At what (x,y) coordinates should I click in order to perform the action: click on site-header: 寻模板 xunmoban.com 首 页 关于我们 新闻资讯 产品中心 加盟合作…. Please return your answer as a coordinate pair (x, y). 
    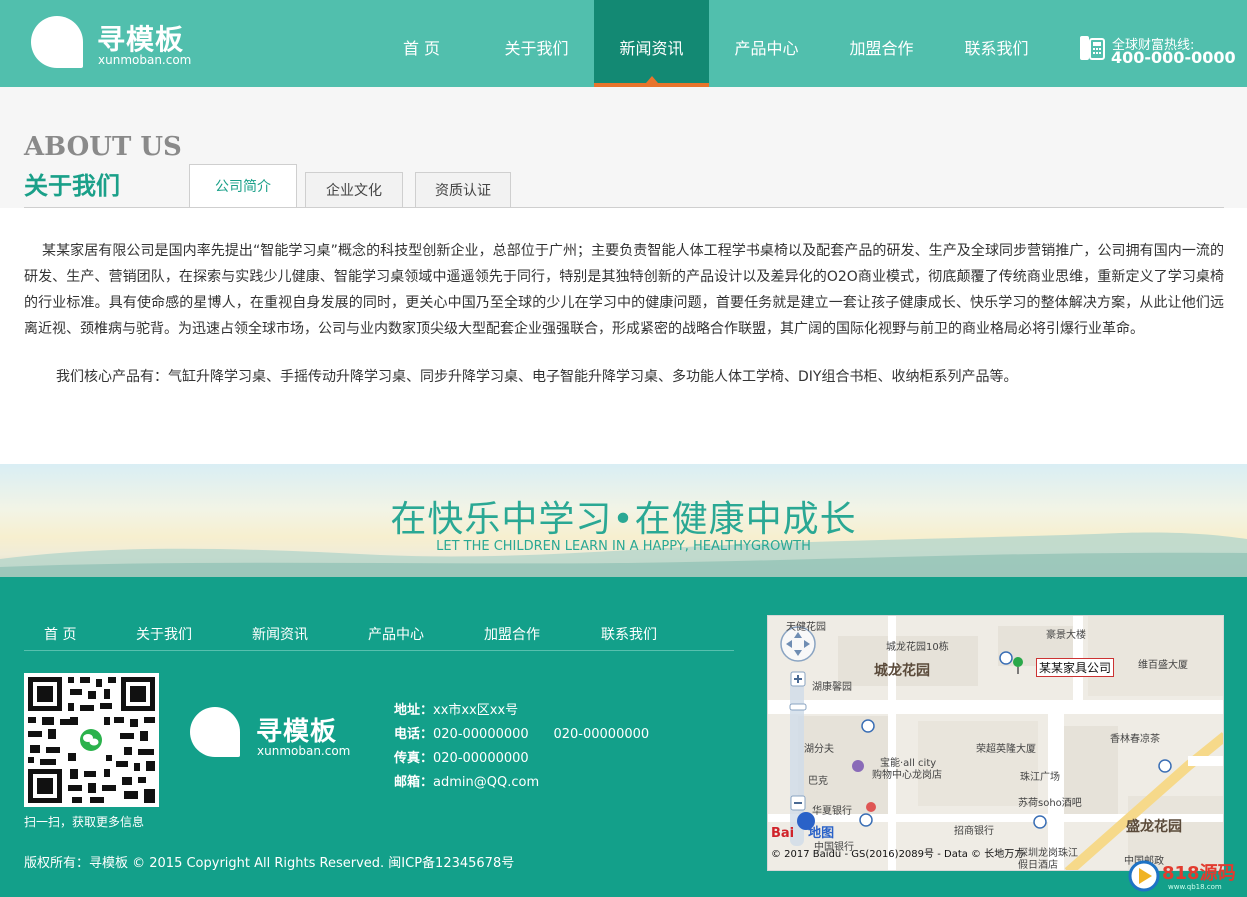
    Looking at the image, I should click on (623, 43).